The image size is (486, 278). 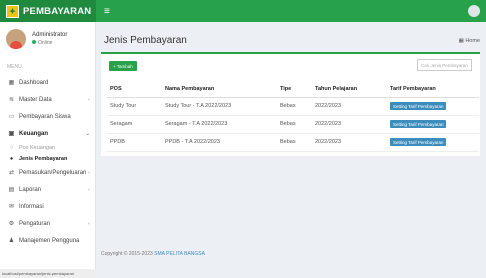 I want to click on submenu-item-jenis-pembayaran: ● Jenis Pembayaran, so click(x=47, y=158).